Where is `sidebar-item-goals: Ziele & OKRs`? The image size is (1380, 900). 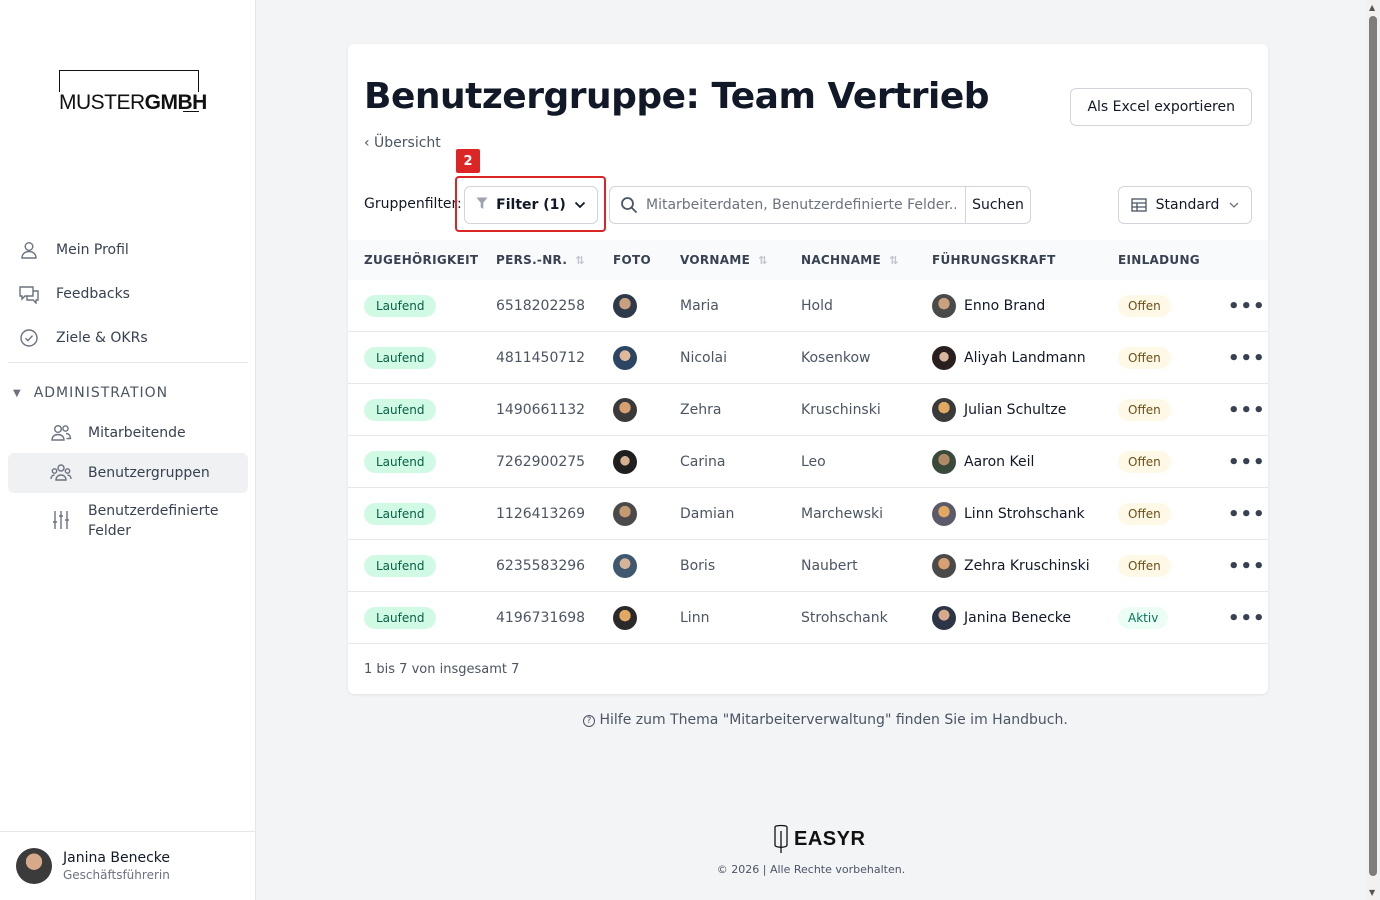 sidebar-item-goals: Ziele & OKRs is located at coordinates (128, 338).